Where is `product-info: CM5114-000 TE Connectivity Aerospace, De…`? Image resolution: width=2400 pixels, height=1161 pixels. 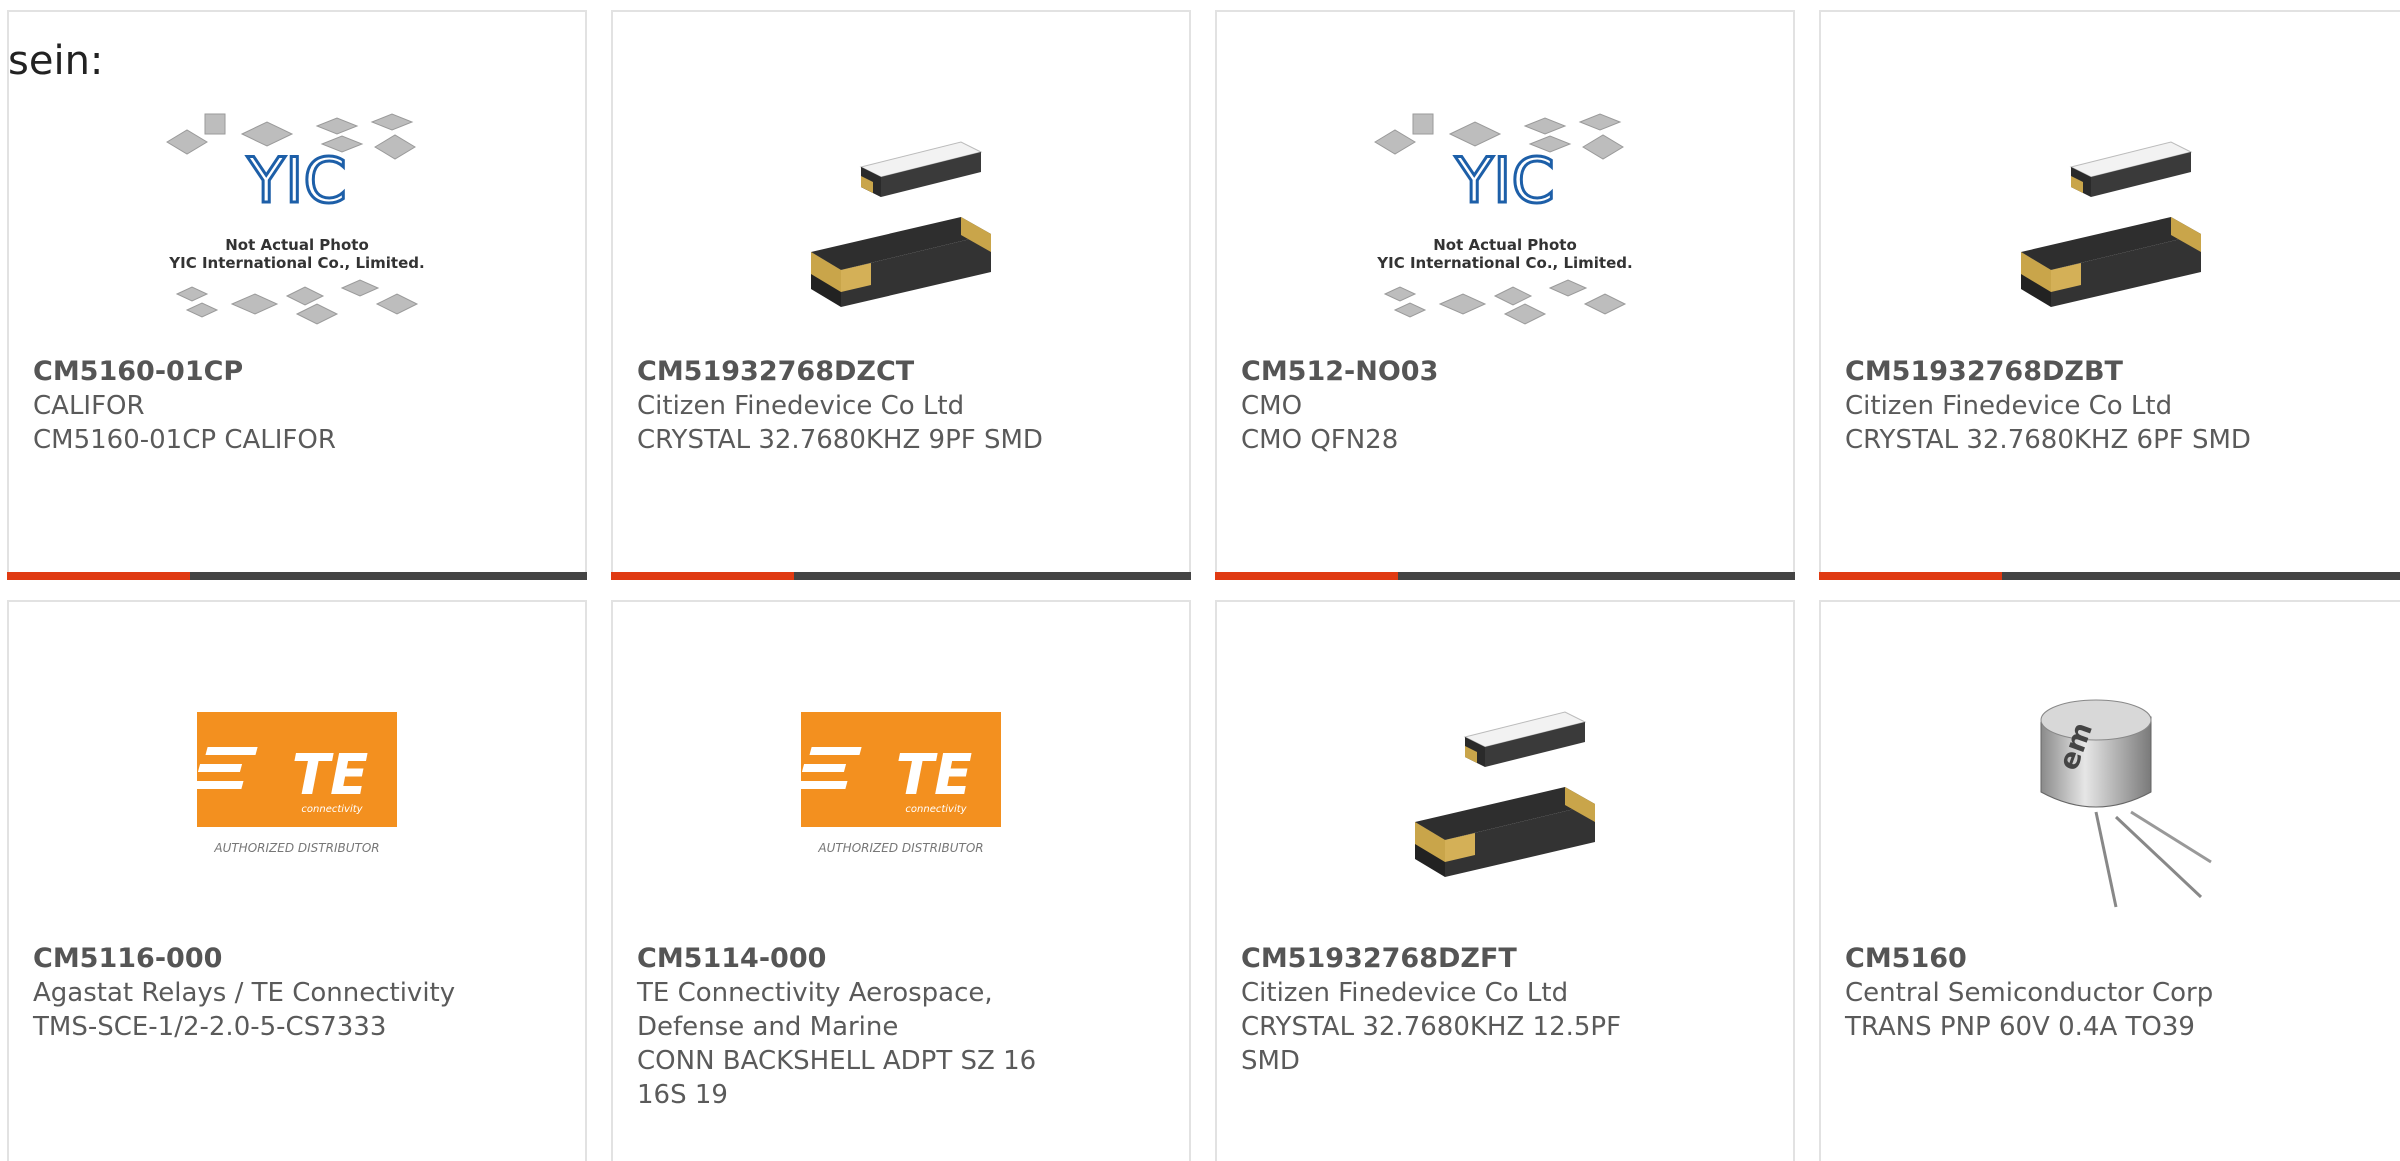
product-info: CM5114-000 TE Connectivity Aerospace, De… is located at coordinates (843, 1027).